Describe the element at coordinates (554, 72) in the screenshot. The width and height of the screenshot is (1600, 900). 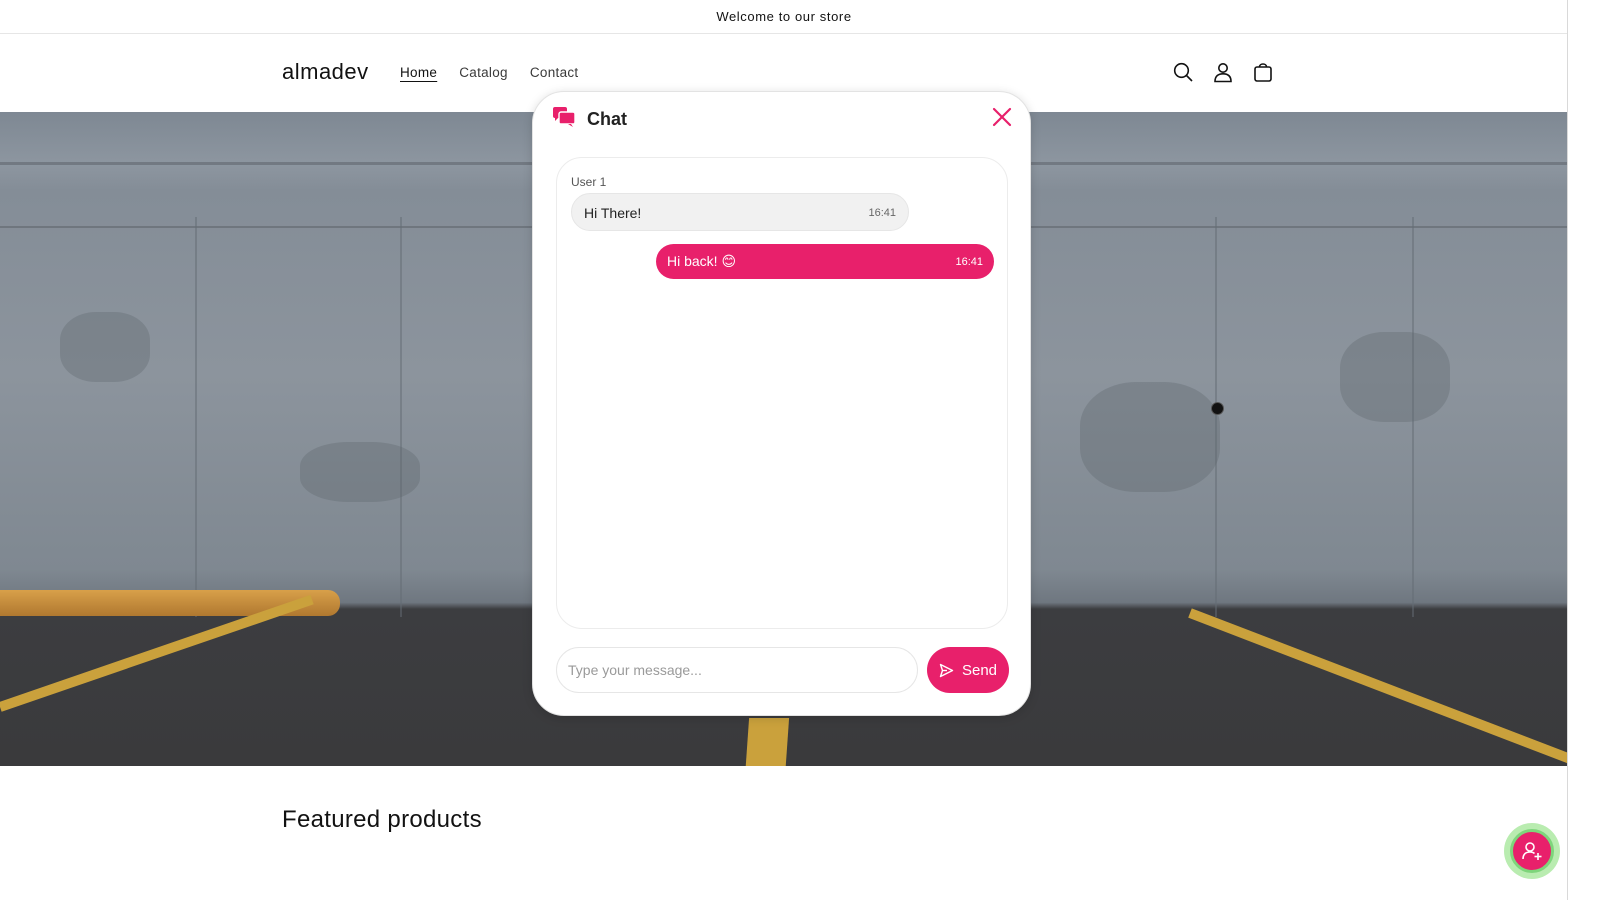
I see `nav-contact: Contact` at that location.